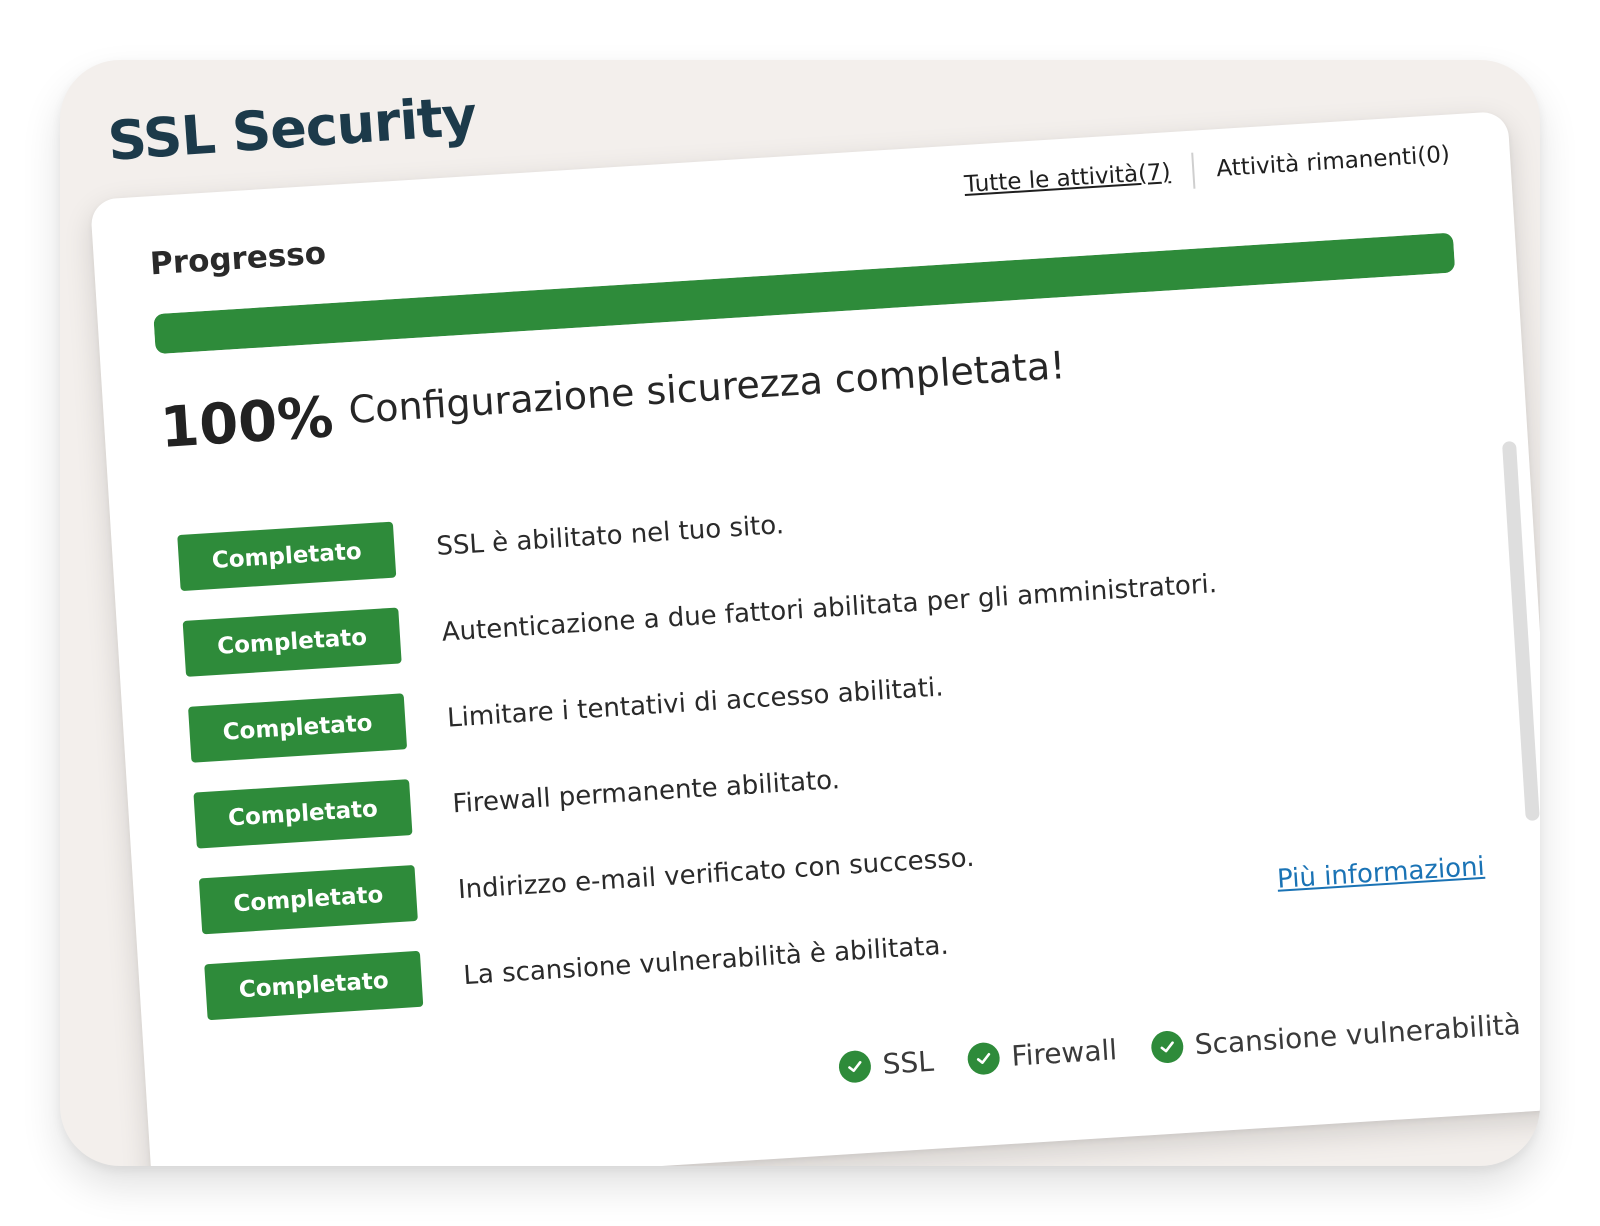  Describe the element at coordinates (247, 423) in the screenshot. I see `progress-percent: 100%` at that location.